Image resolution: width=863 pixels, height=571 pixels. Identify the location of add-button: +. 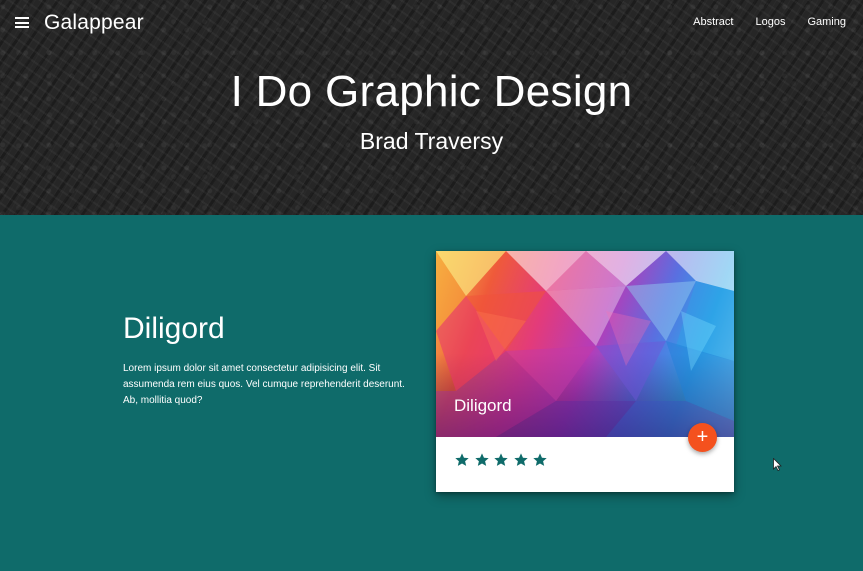
(702, 437).